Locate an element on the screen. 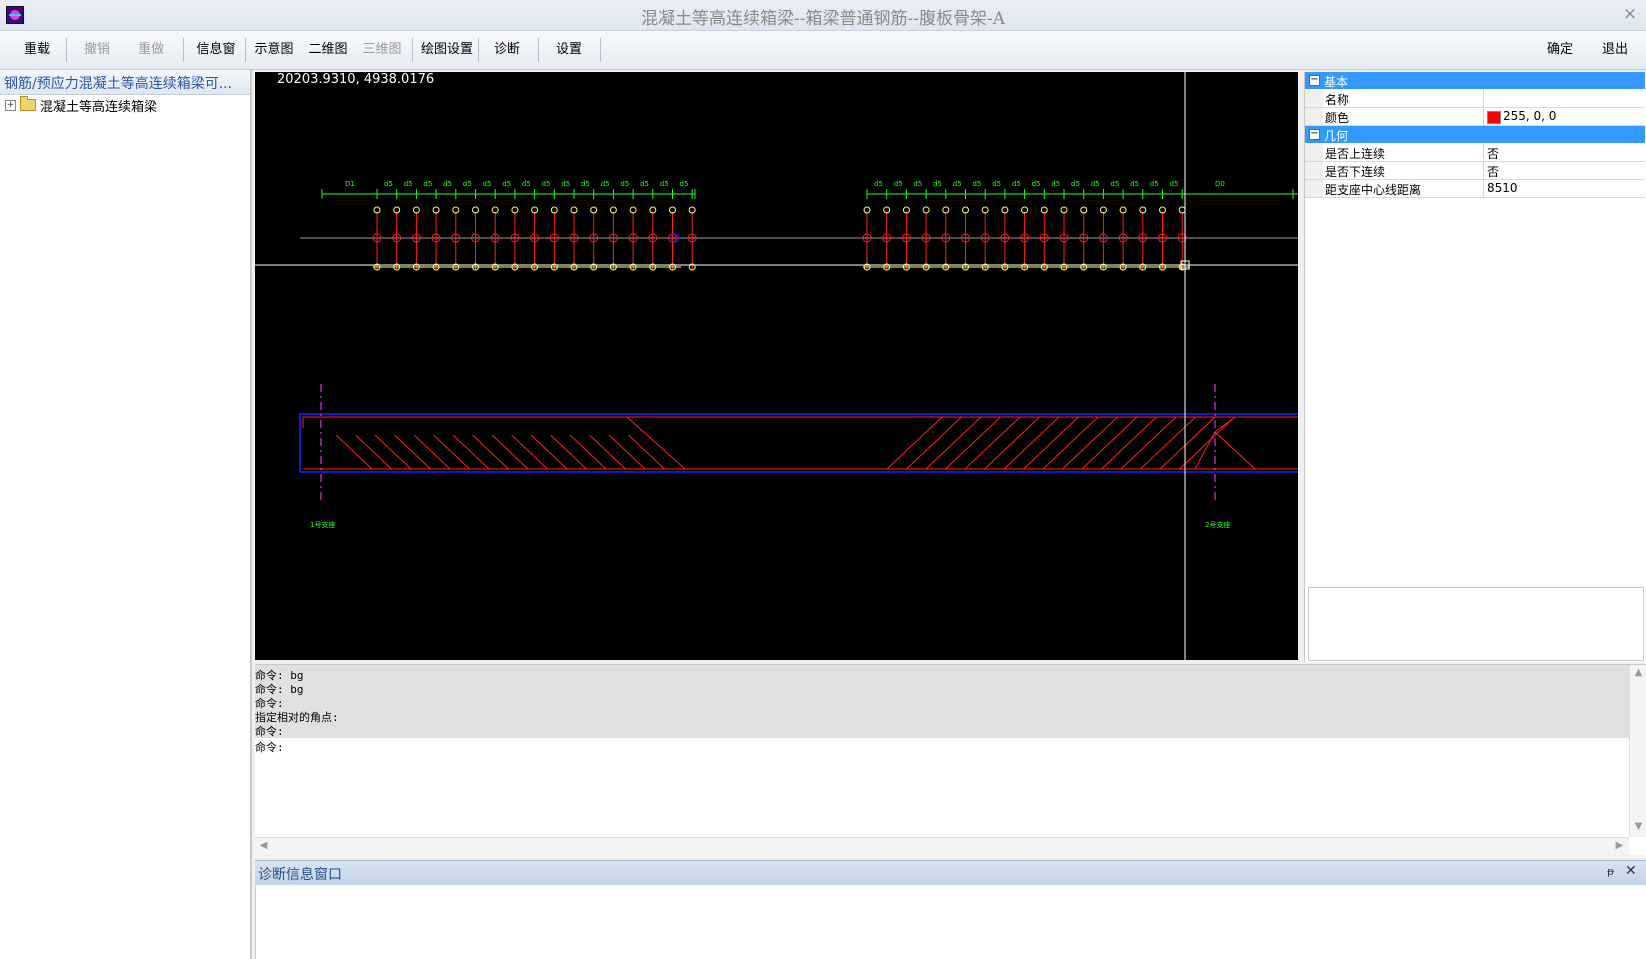  color-swatch is located at coordinates (1494, 117).